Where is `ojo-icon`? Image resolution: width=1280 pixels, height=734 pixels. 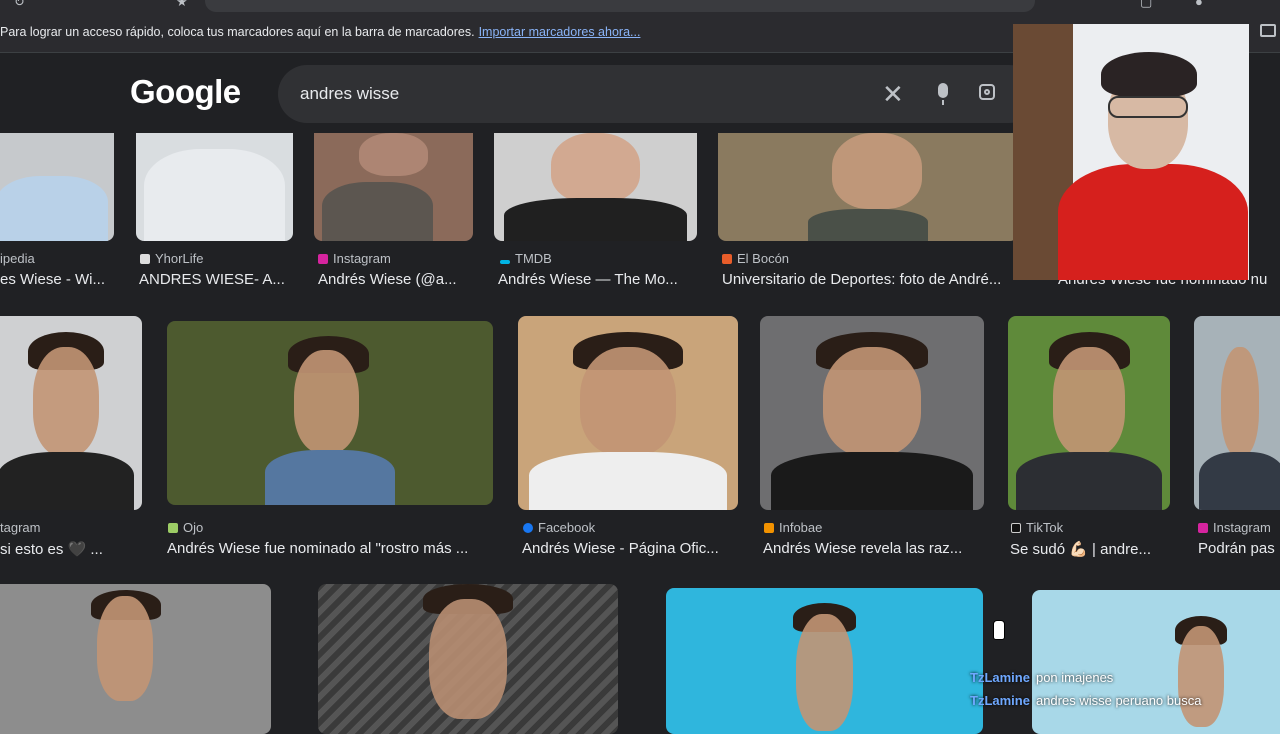
ojo-icon is located at coordinates (173, 528).